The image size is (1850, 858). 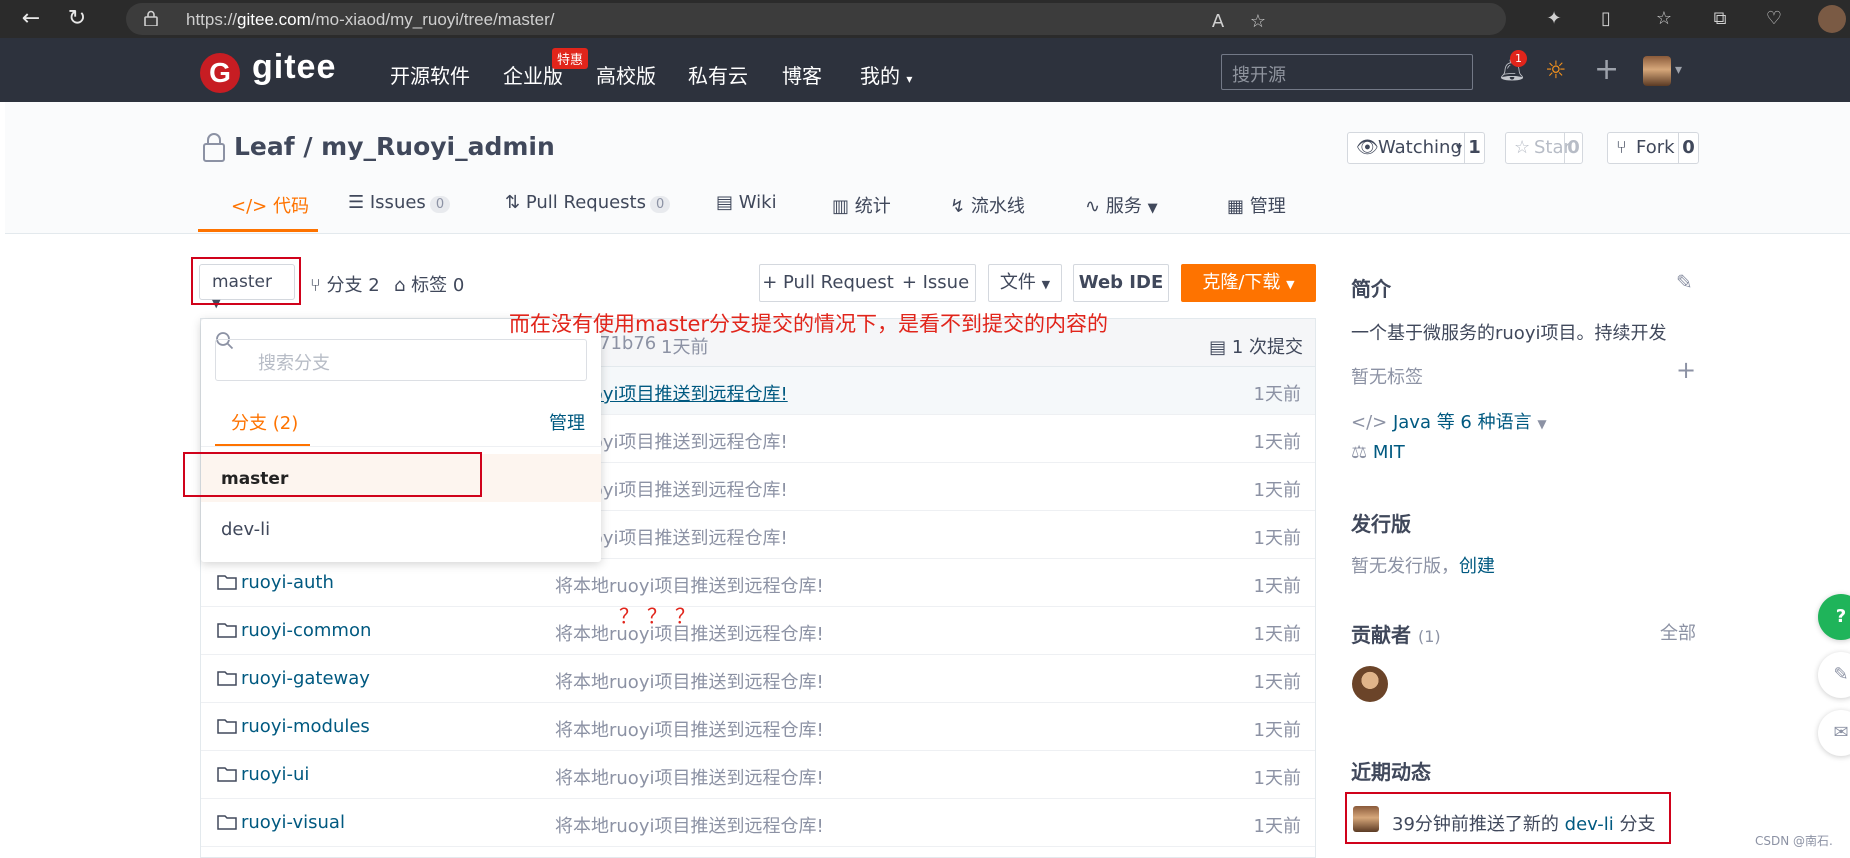 I want to click on contributor-avatar, so click(x=1370, y=684).